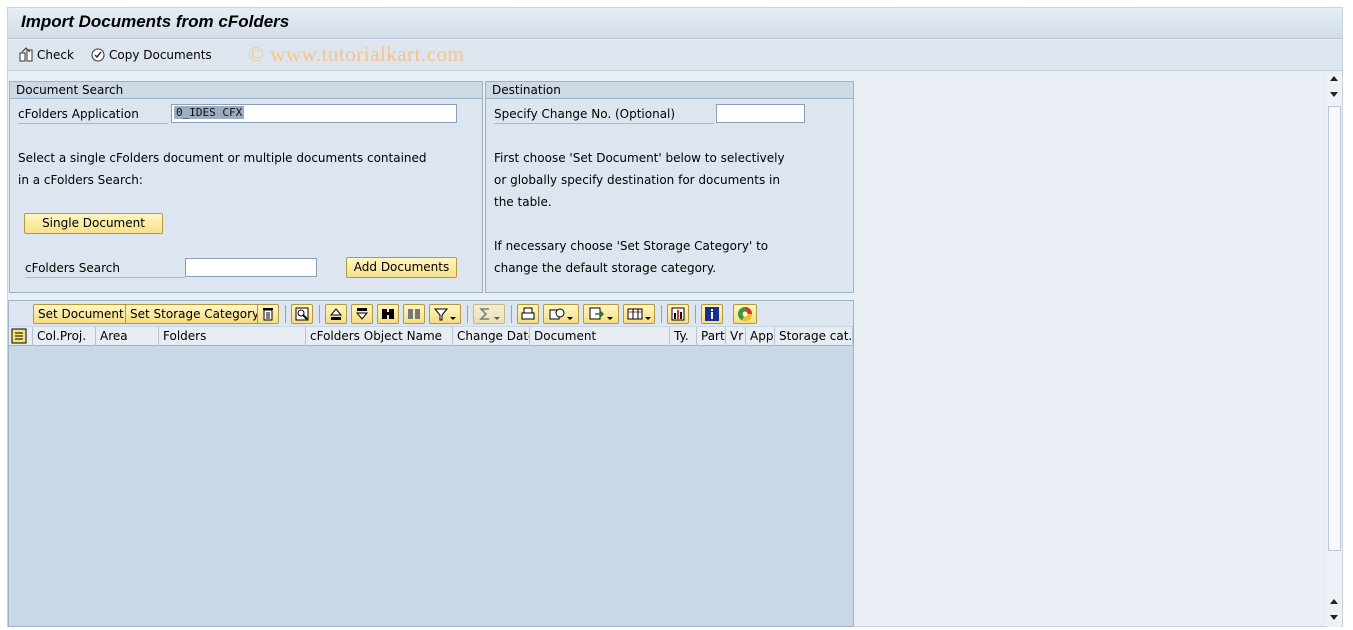 This screenshot has width=1353, height=630. Describe the element at coordinates (80, 180) in the screenshot. I see `search-help-line2: in a cFolders Search:` at that location.